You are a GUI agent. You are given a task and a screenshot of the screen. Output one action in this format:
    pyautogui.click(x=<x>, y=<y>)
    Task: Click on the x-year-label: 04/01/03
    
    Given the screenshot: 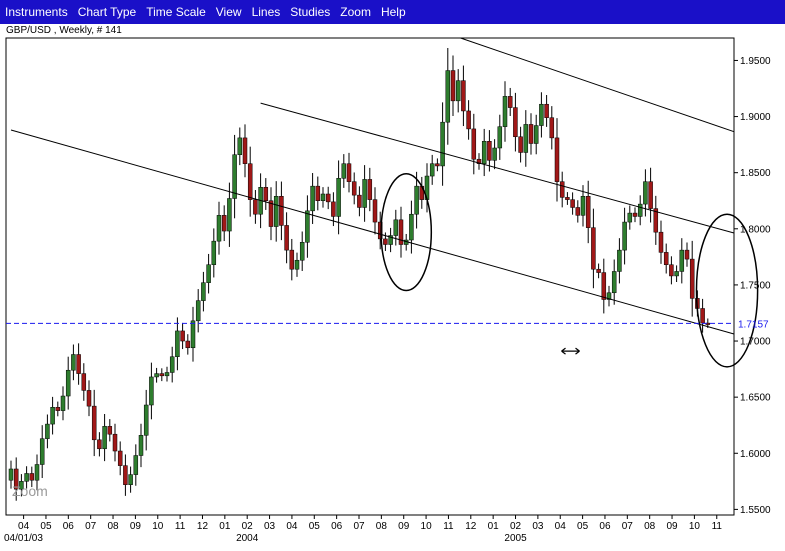 What is the action you would take?
    pyautogui.click(x=23, y=538)
    